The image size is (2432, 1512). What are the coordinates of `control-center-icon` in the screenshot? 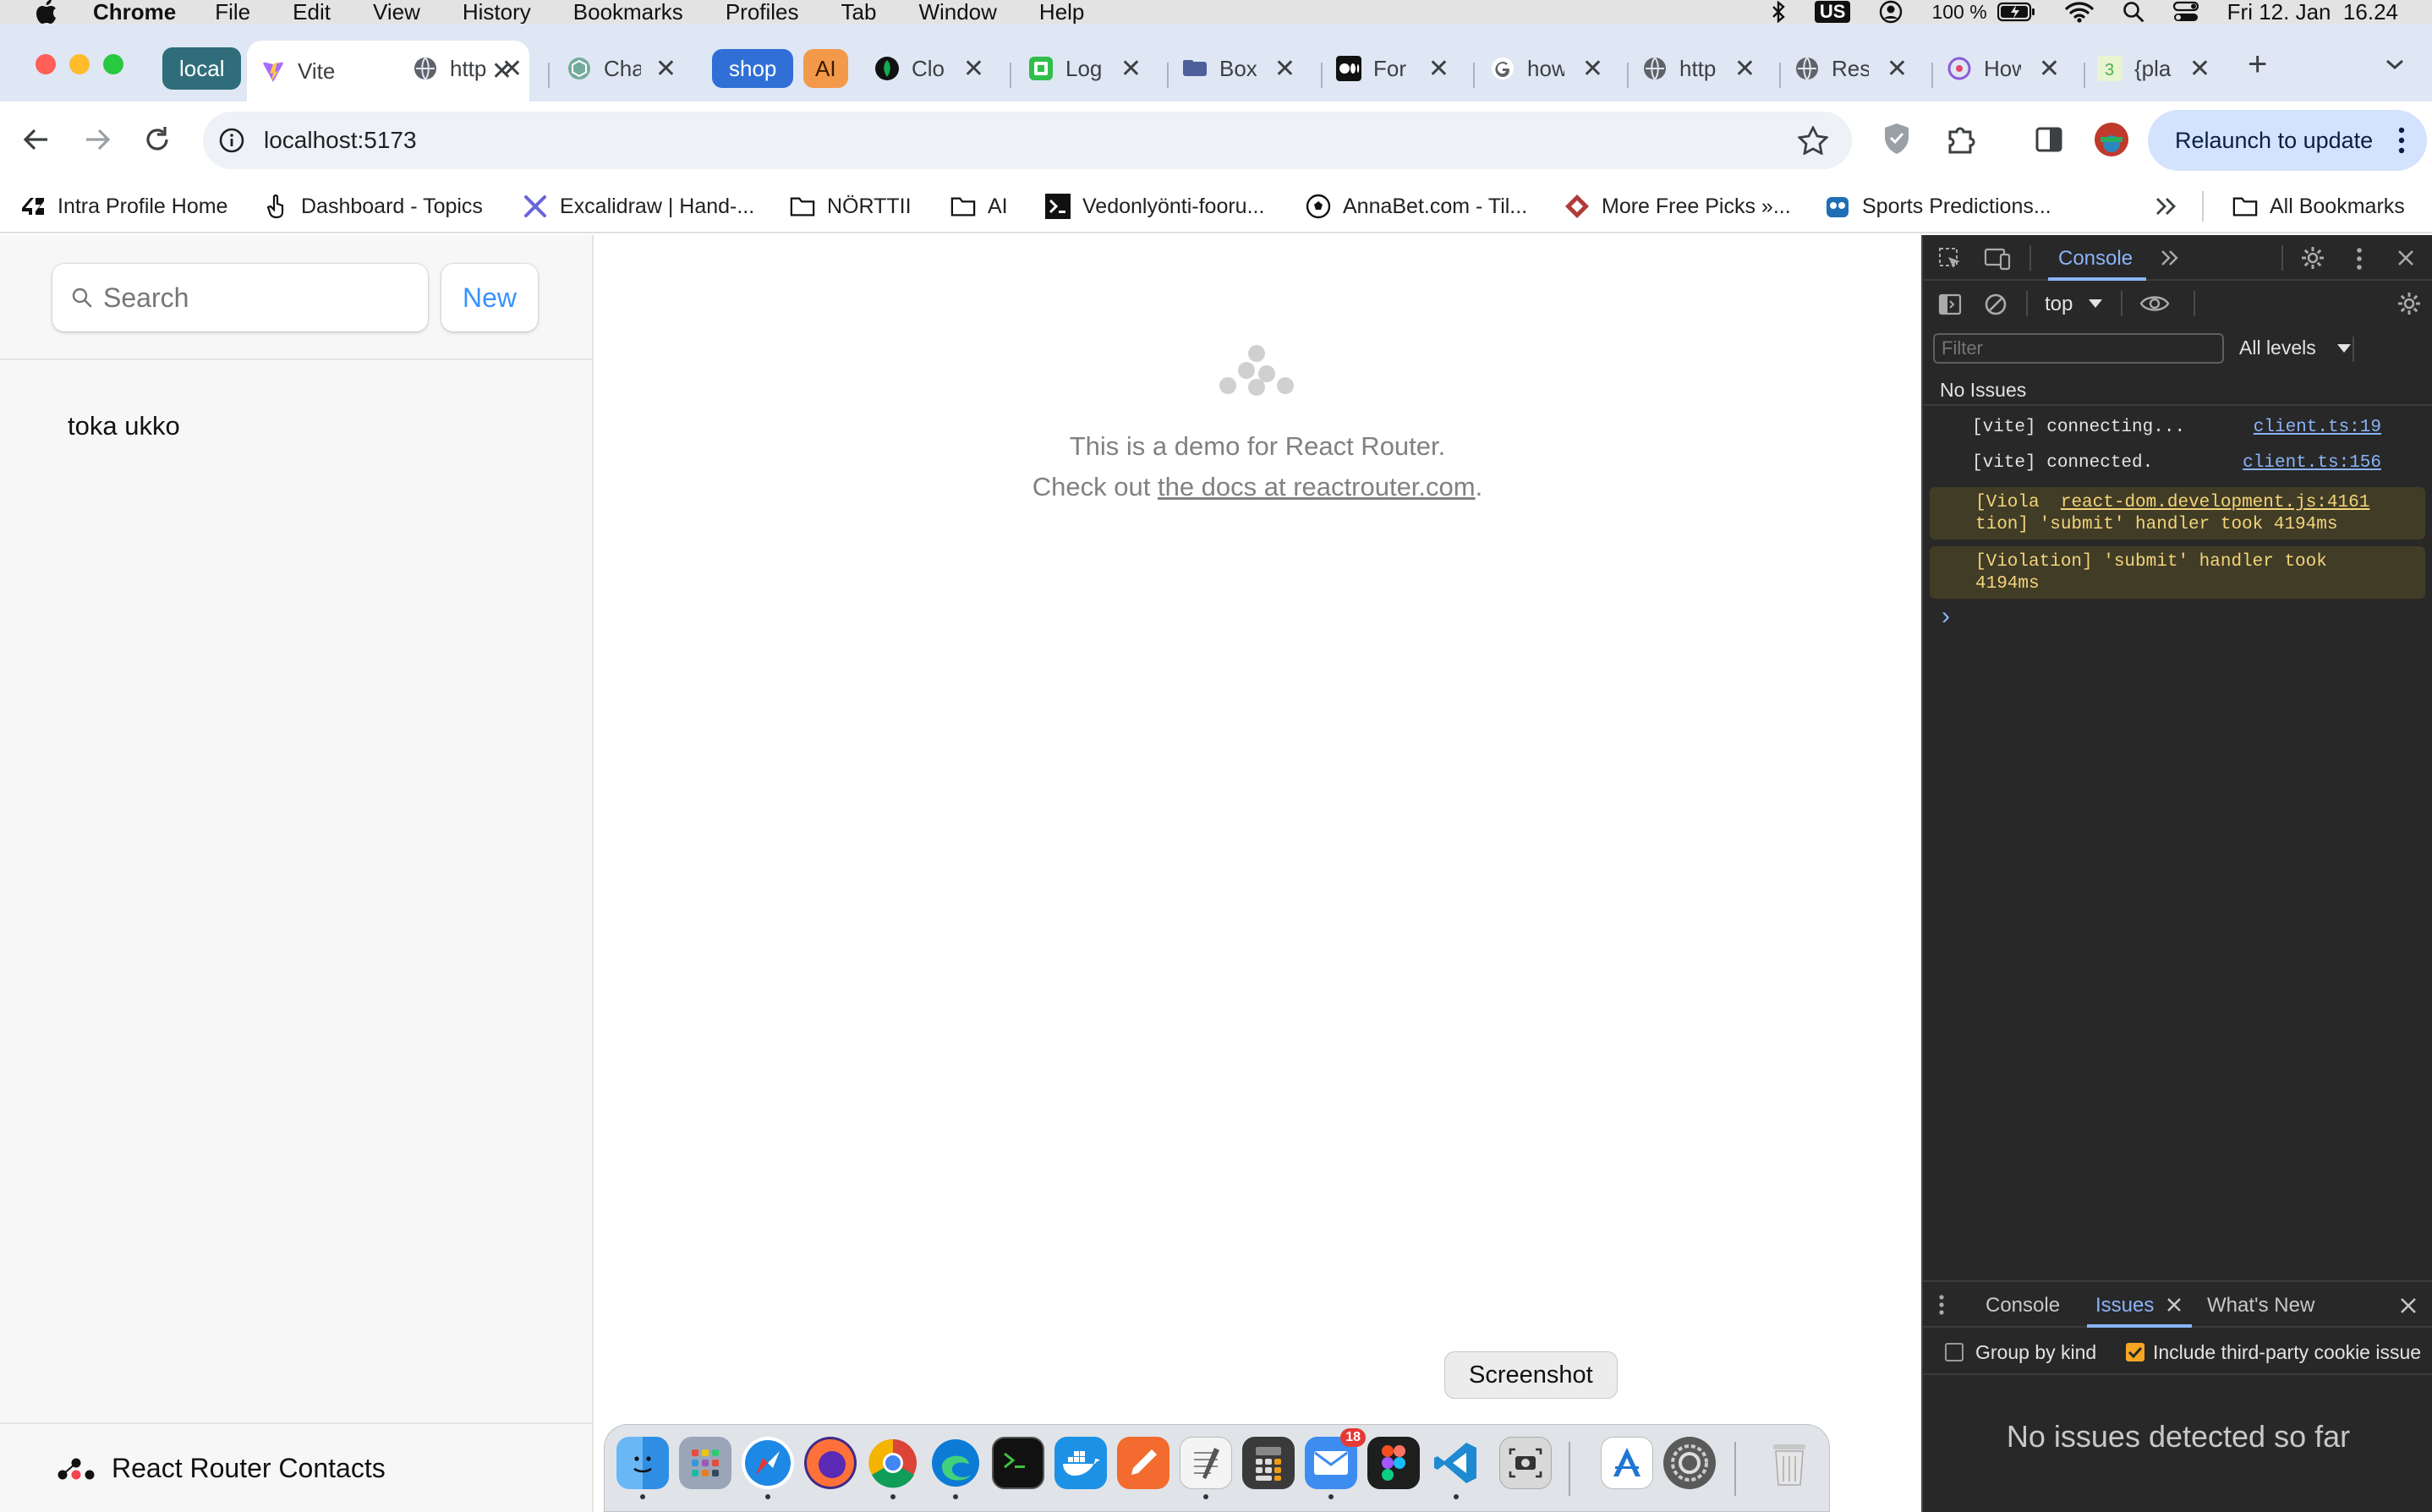 It's located at (2185, 12).